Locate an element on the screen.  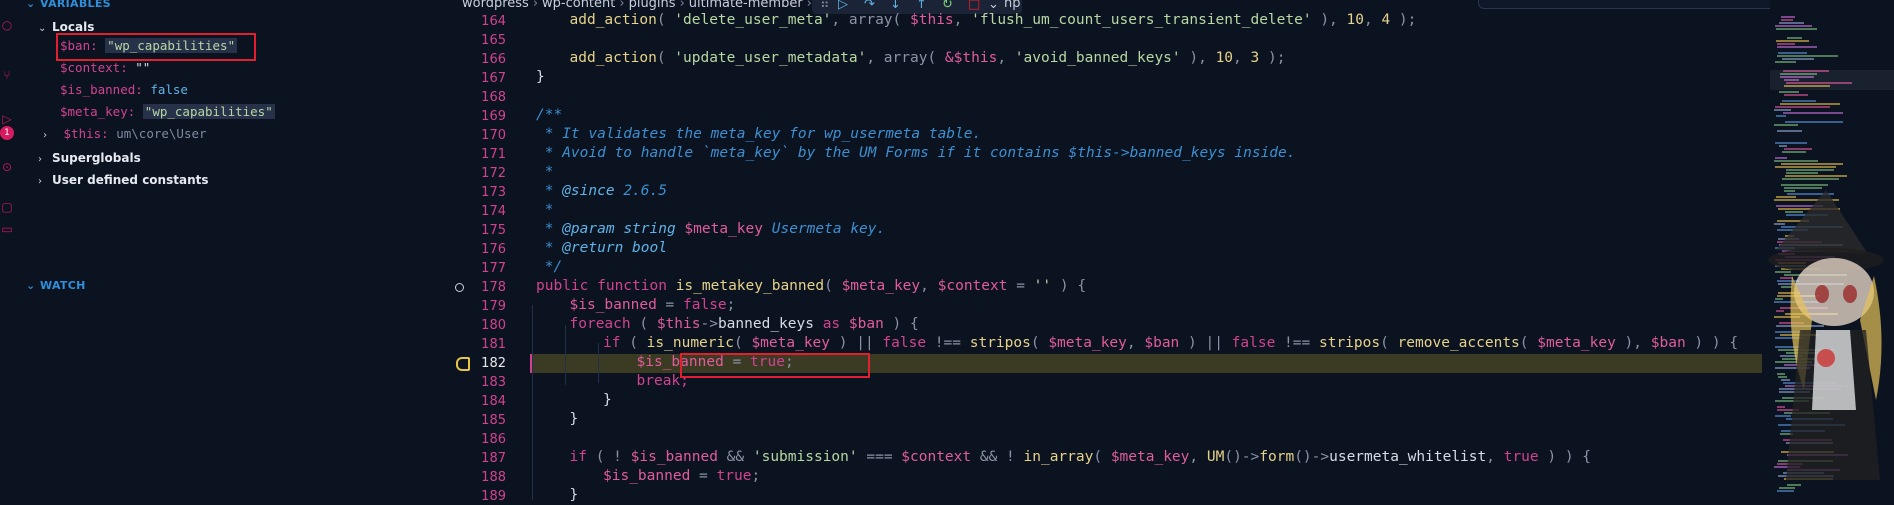
line-number: 169 is located at coordinates (493, 116).